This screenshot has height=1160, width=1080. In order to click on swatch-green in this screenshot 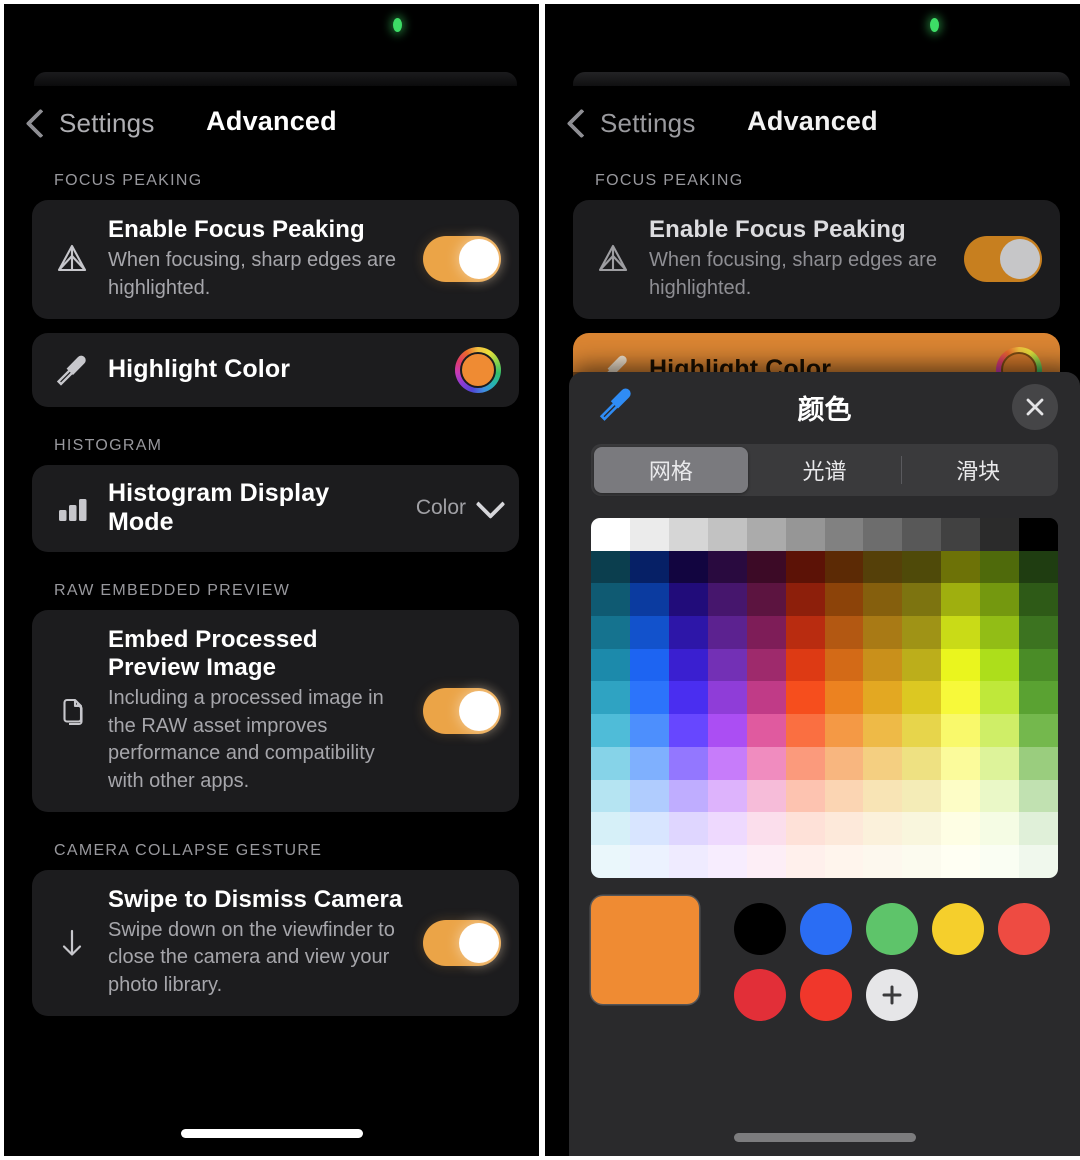, I will do `click(892, 928)`.